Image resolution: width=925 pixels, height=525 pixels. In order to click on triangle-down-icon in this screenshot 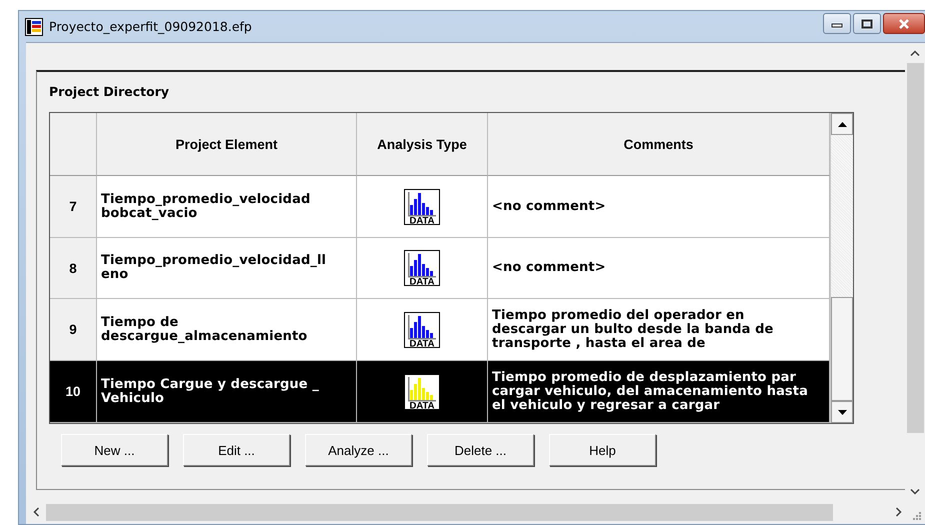, I will do `click(842, 412)`.